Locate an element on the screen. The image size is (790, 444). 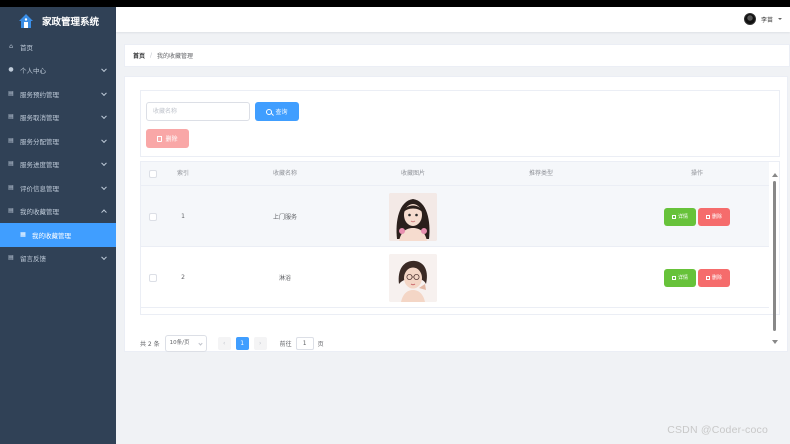
sidebar-item-service-progress: ▤ 服务进度管理 is located at coordinates (58, 165).